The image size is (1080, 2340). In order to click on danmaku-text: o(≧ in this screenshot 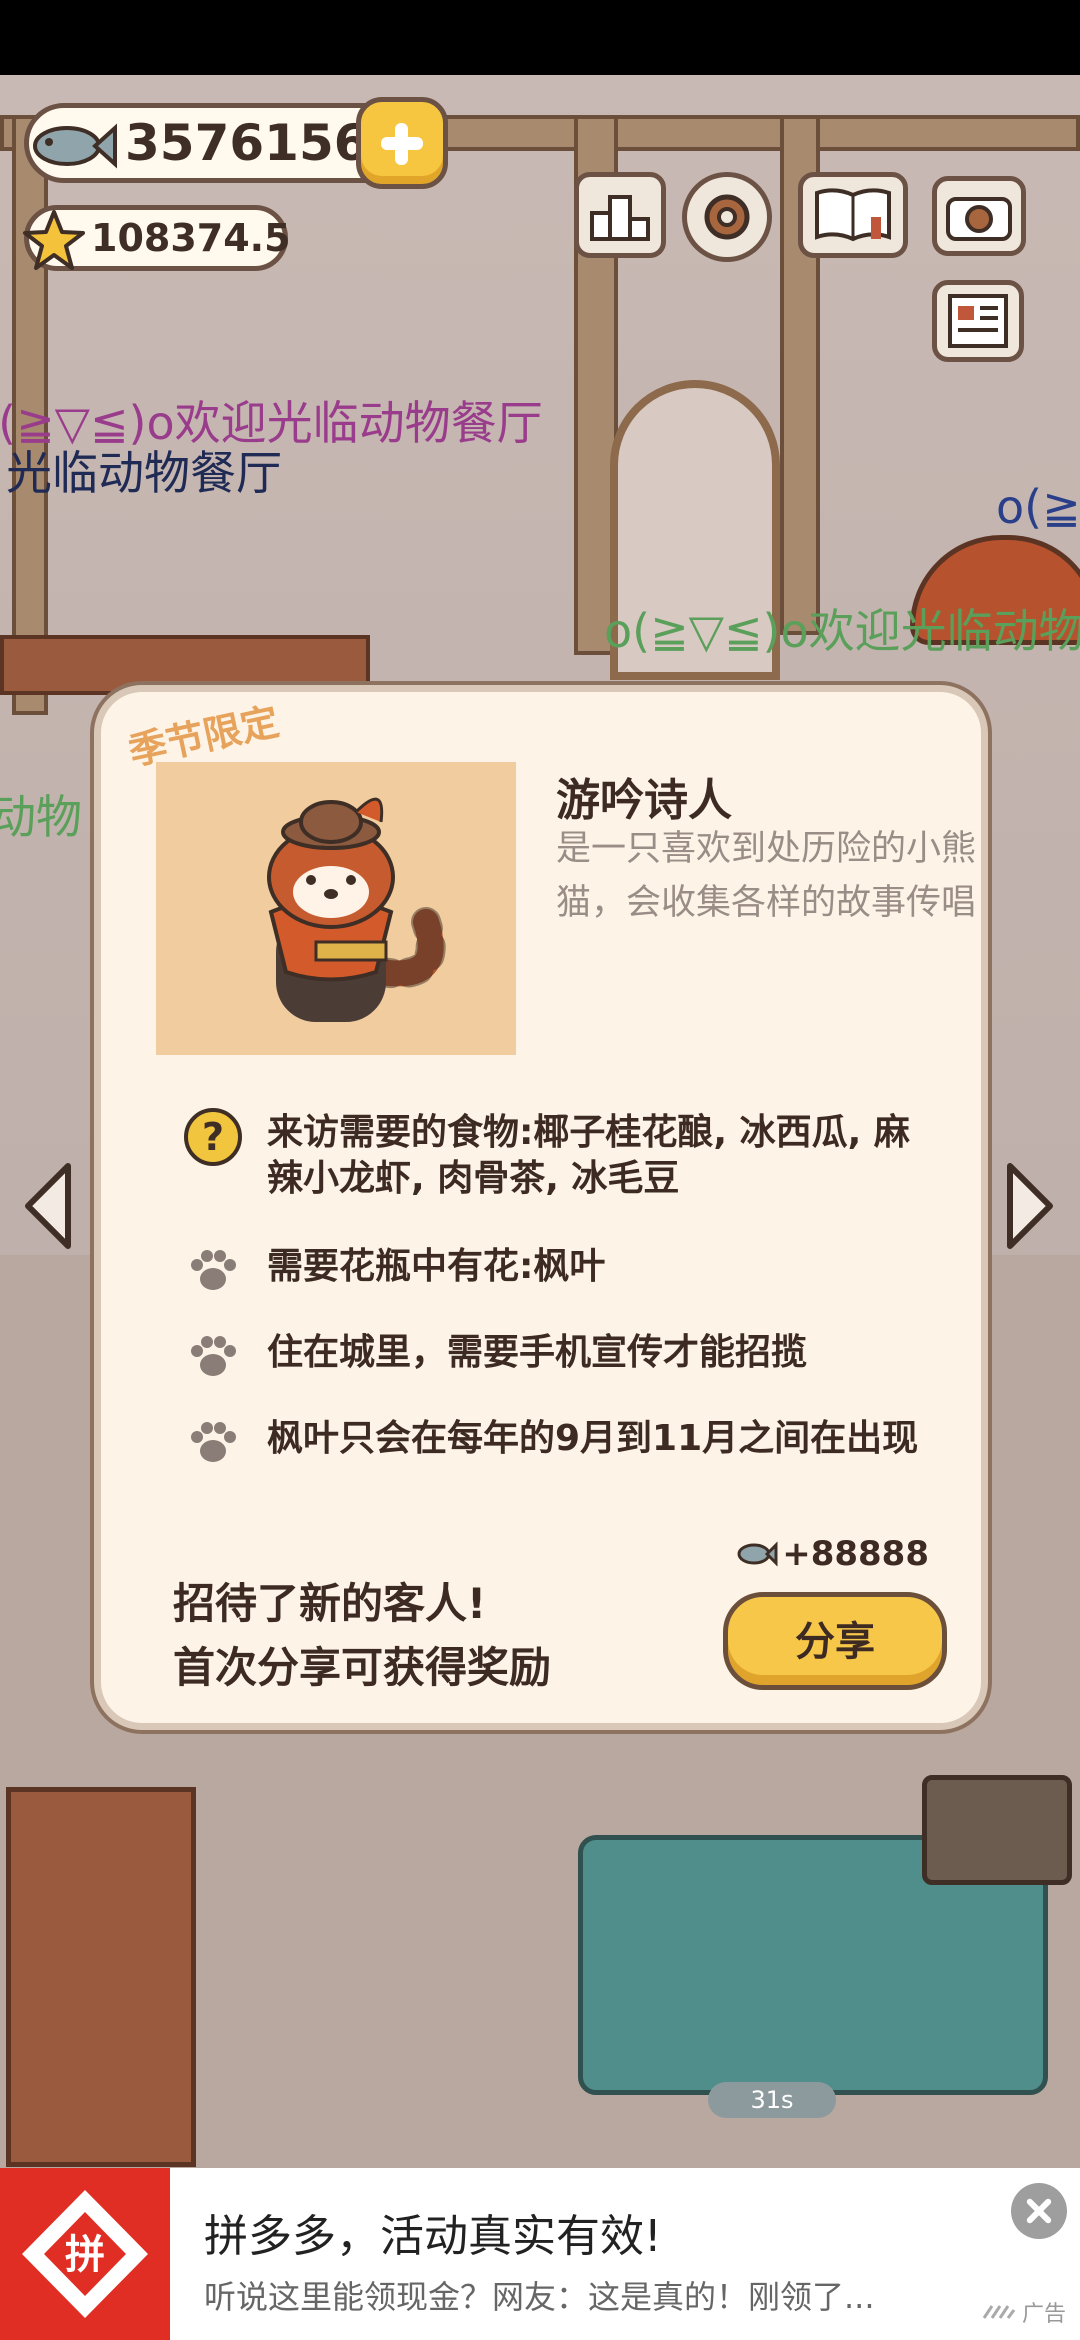, I will do `click(1038, 507)`.